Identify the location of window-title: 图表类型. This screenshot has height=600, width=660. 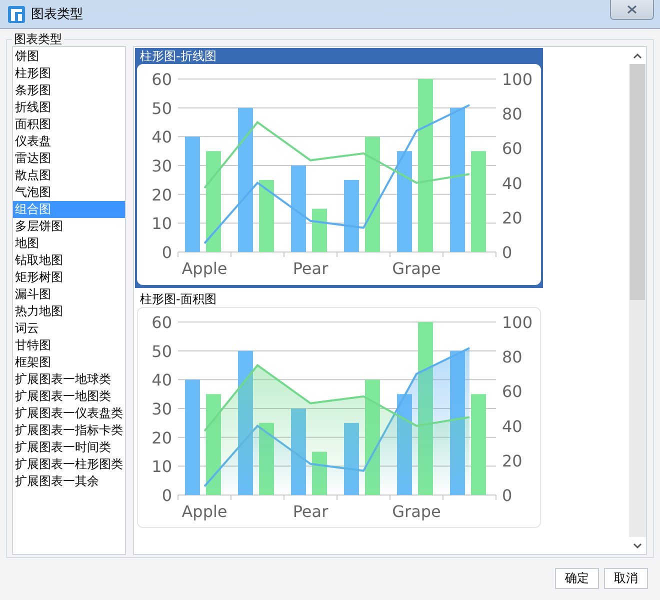
(57, 14).